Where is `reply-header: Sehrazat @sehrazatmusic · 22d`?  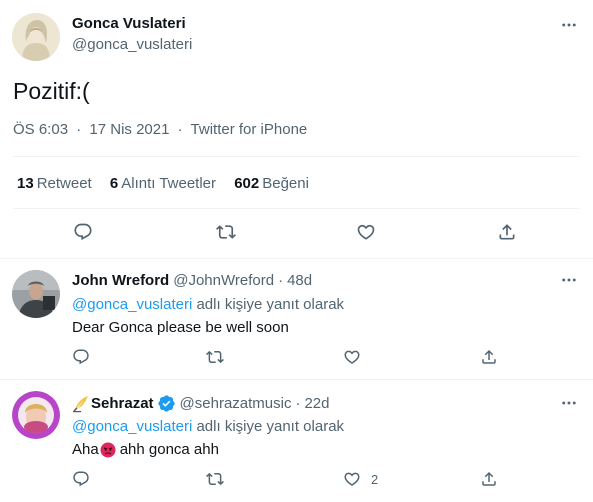 reply-header: Sehrazat @sehrazatmusic · 22d is located at coordinates (201, 403).